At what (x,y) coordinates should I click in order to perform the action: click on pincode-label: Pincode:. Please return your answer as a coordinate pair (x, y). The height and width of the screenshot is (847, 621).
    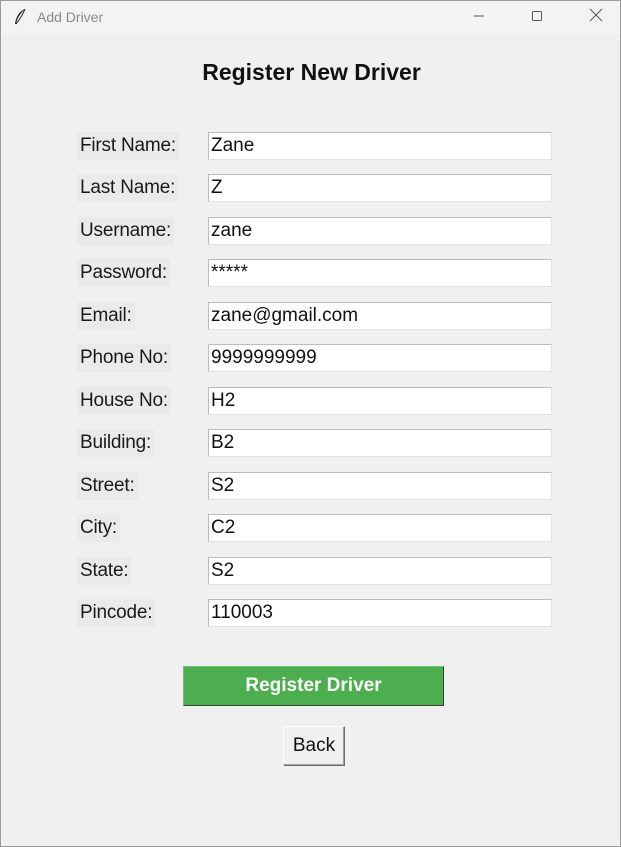
    Looking at the image, I should click on (116, 613).